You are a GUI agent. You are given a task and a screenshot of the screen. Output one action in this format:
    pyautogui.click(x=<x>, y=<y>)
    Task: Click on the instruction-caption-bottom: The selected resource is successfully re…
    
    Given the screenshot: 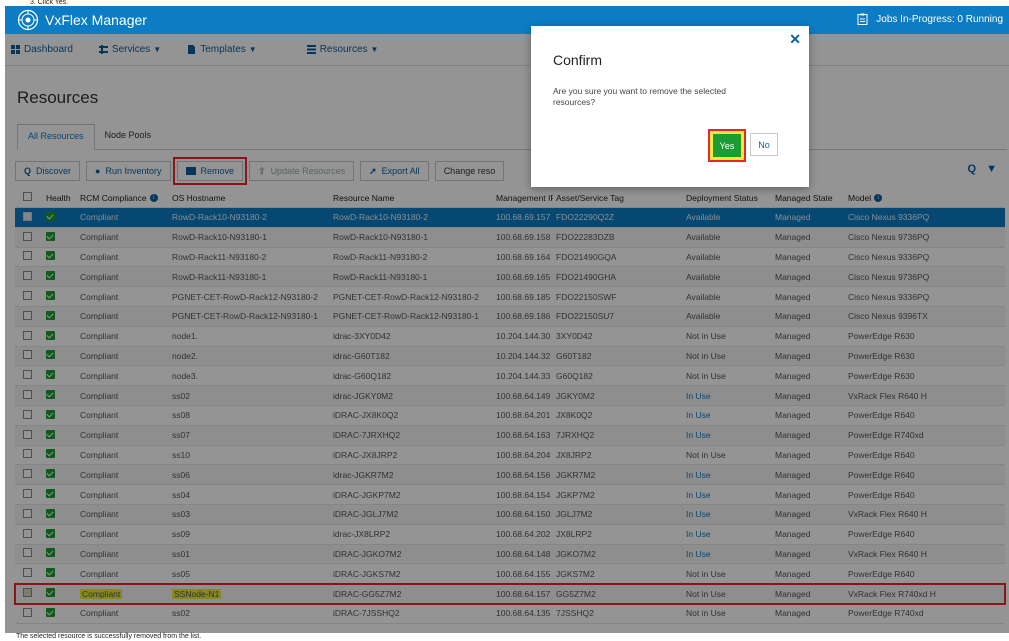 What is the action you would take?
    pyautogui.click(x=109, y=636)
    